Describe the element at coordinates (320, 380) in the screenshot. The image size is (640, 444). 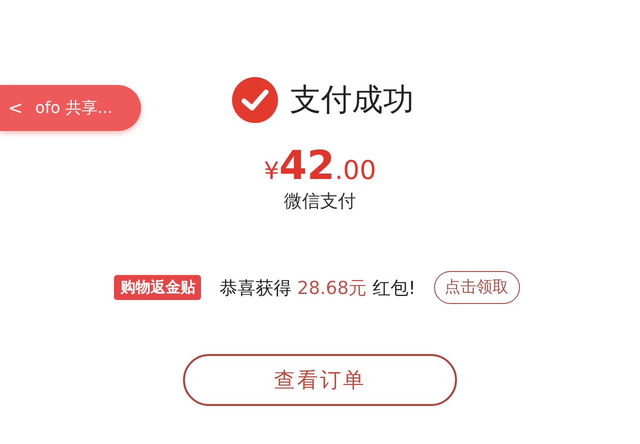
I see `view-order-button: 查看订单` at that location.